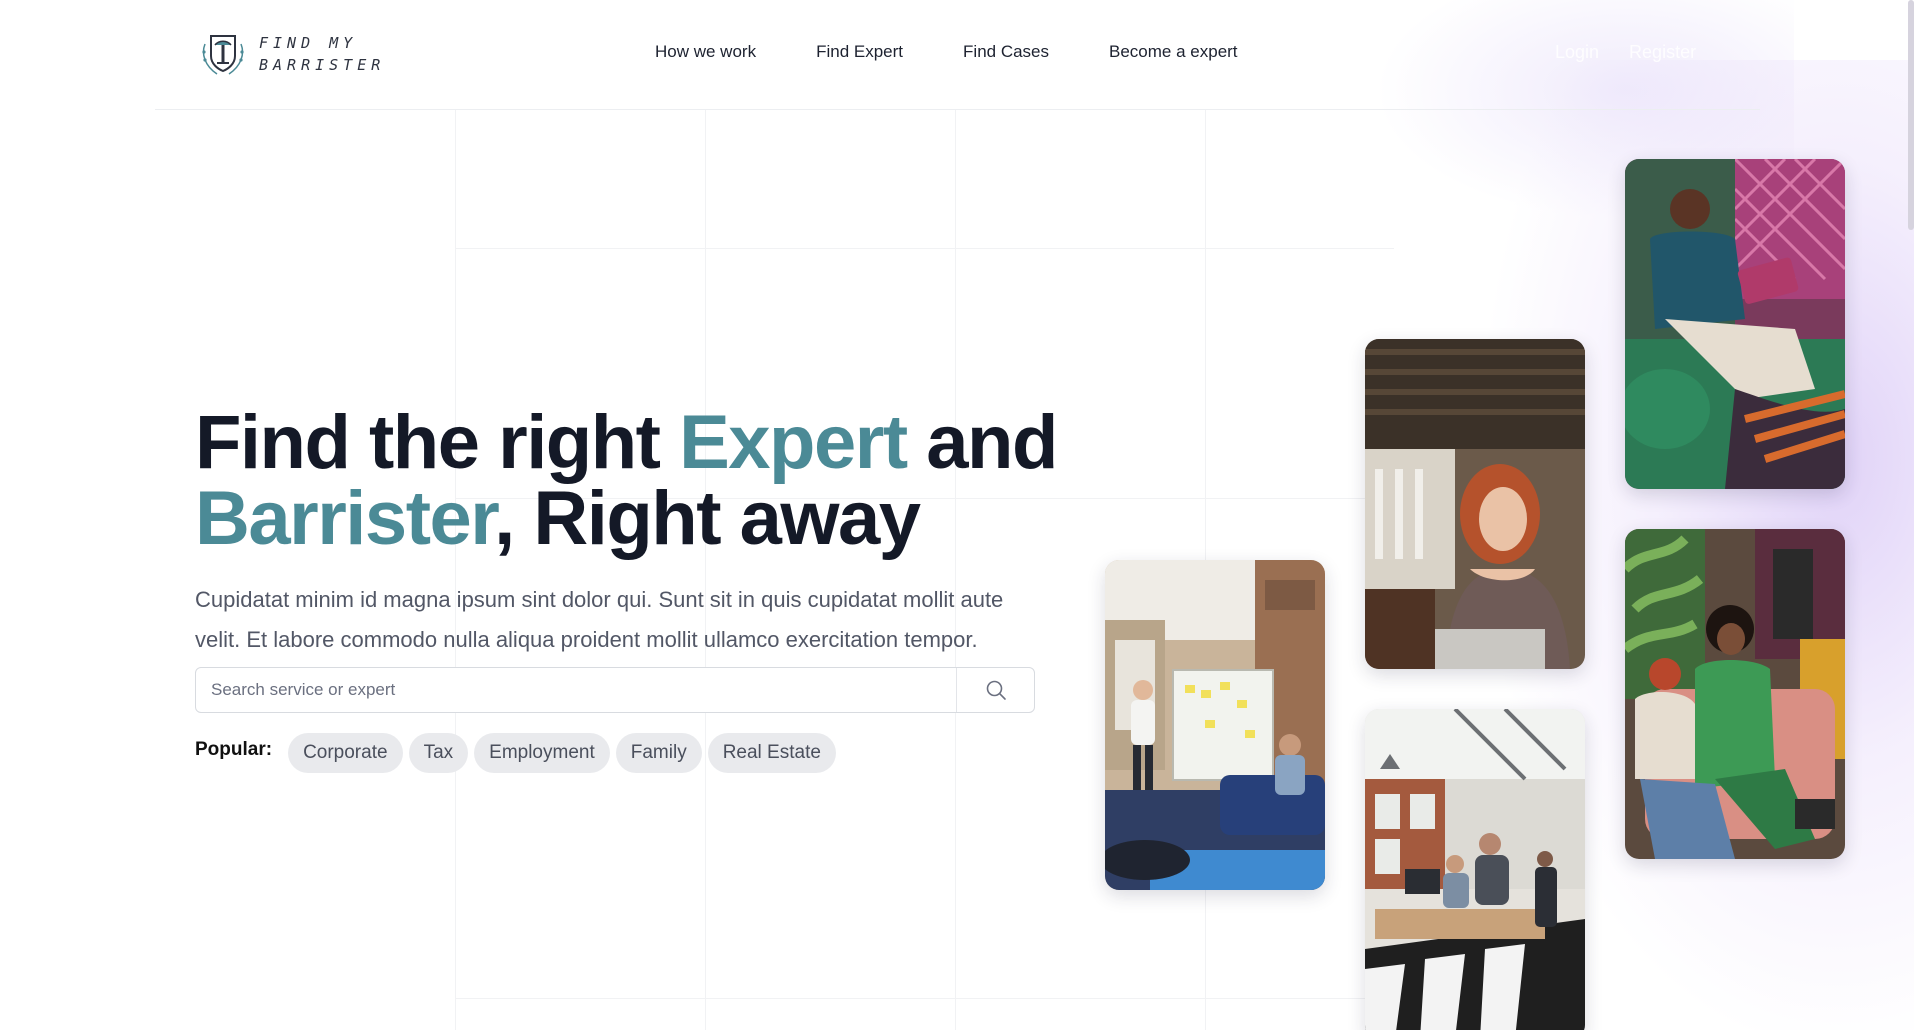 This screenshot has width=1914, height=1030. What do you see at coordinates (1662, 52) in the screenshot?
I see `register-link: Register` at bounding box center [1662, 52].